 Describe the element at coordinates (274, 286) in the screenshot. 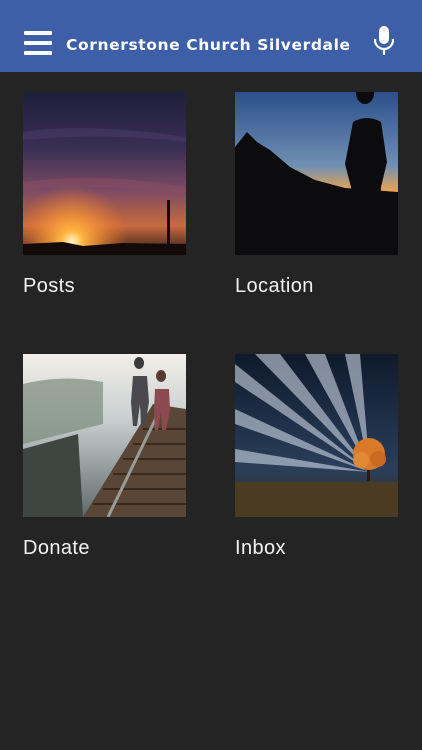

I see `tile-label-location: Location` at that location.